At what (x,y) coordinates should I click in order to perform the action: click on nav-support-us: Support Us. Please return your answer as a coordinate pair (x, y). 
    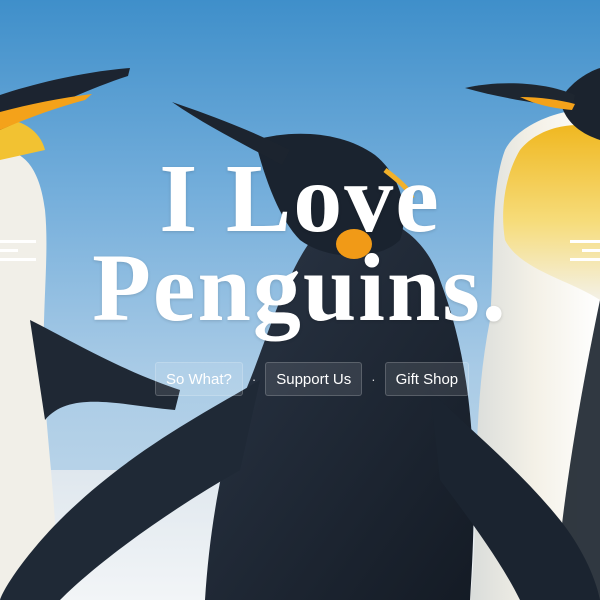
    Looking at the image, I should click on (314, 379).